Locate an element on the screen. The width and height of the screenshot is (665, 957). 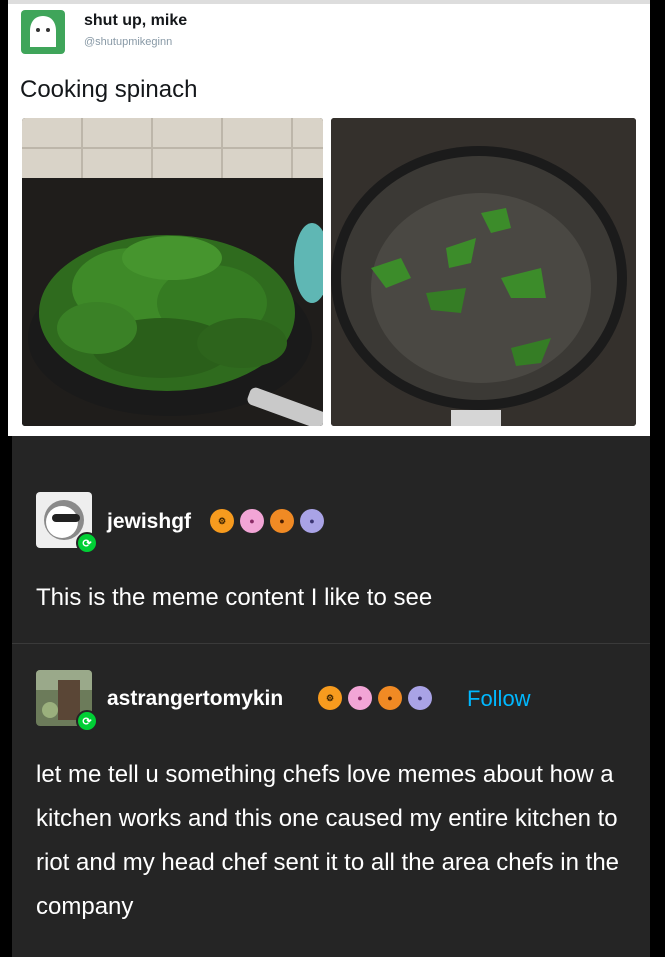
ghost-icon is located at coordinates (43, 31).